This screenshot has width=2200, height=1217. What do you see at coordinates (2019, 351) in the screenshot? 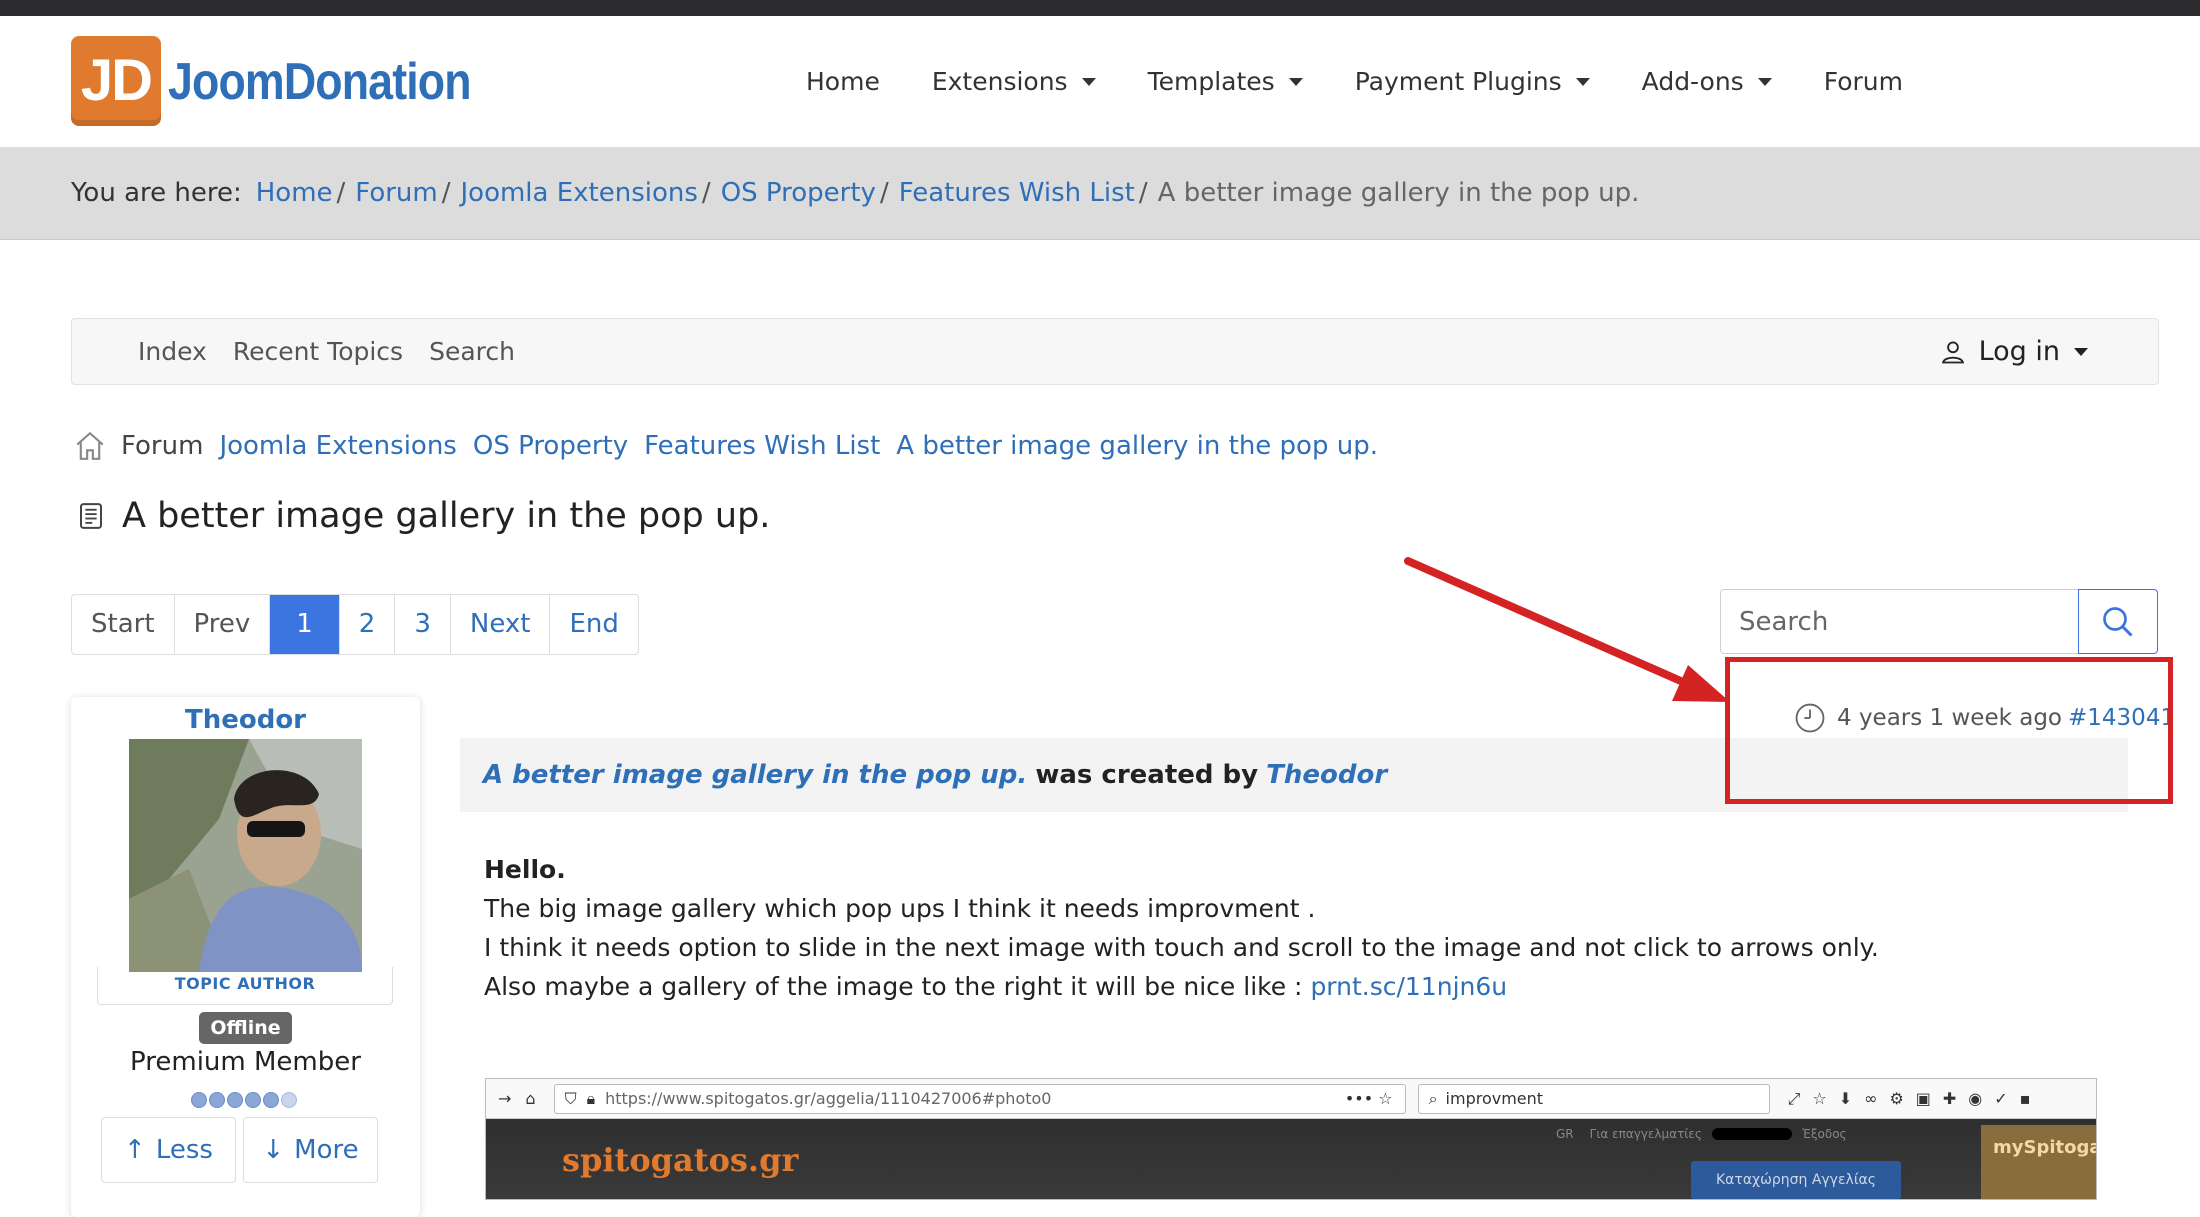
I see `login-label: Log in` at bounding box center [2019, 351].